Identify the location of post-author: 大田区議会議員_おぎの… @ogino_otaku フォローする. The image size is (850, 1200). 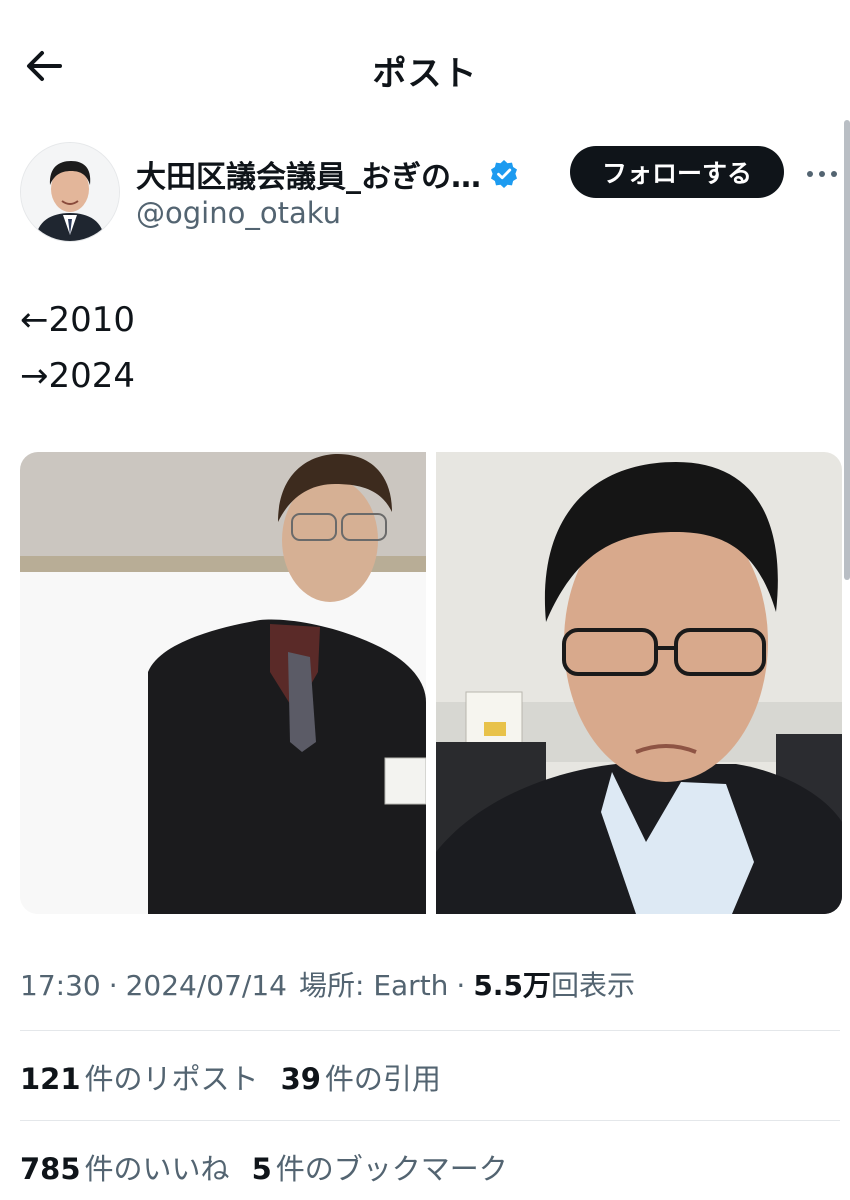
(428, 192).